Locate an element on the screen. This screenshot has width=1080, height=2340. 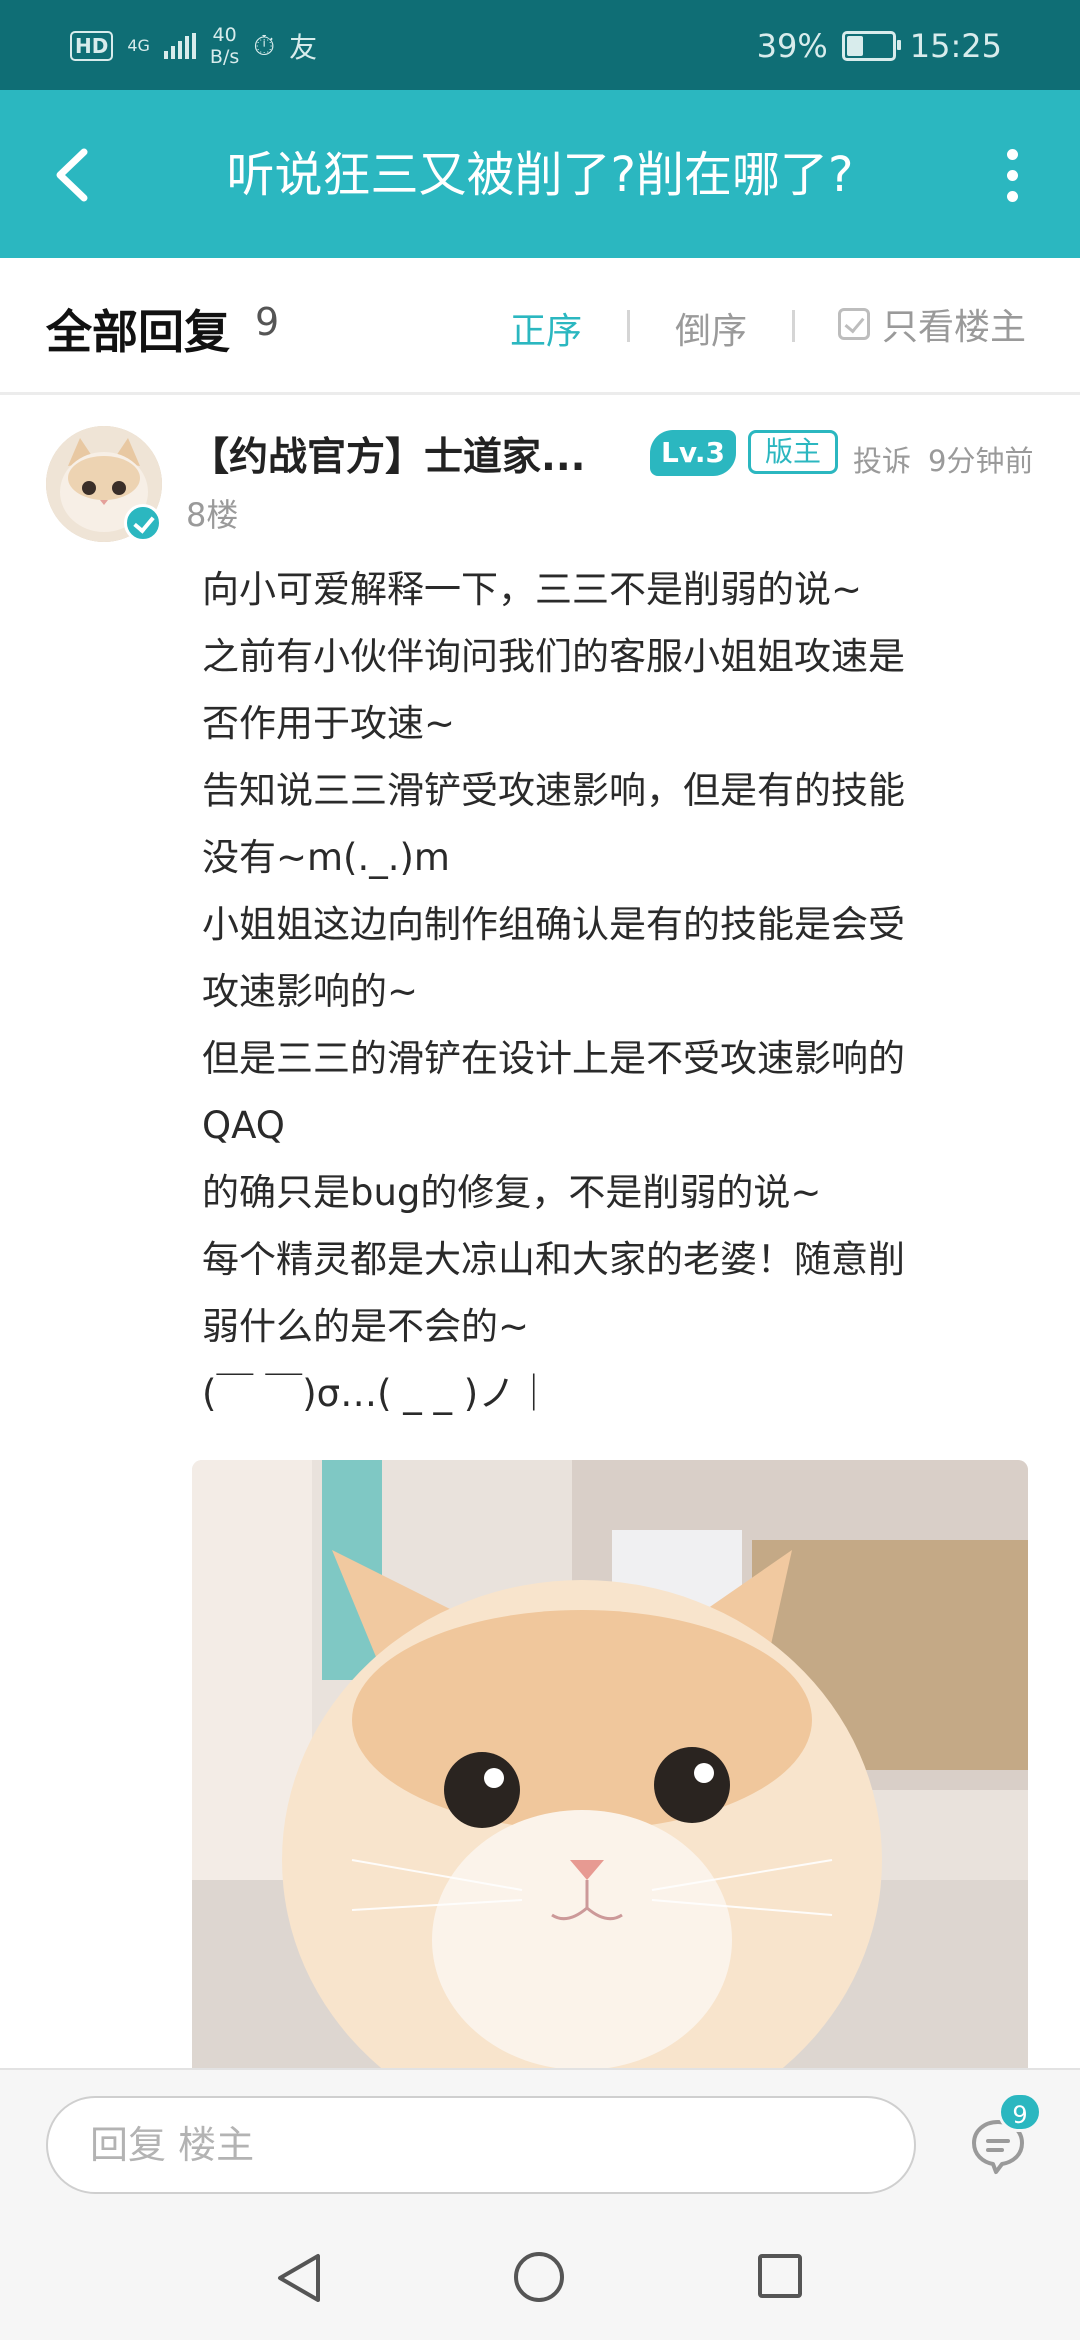
post-time: 9分钟前 is located at coordinates (981, 461).